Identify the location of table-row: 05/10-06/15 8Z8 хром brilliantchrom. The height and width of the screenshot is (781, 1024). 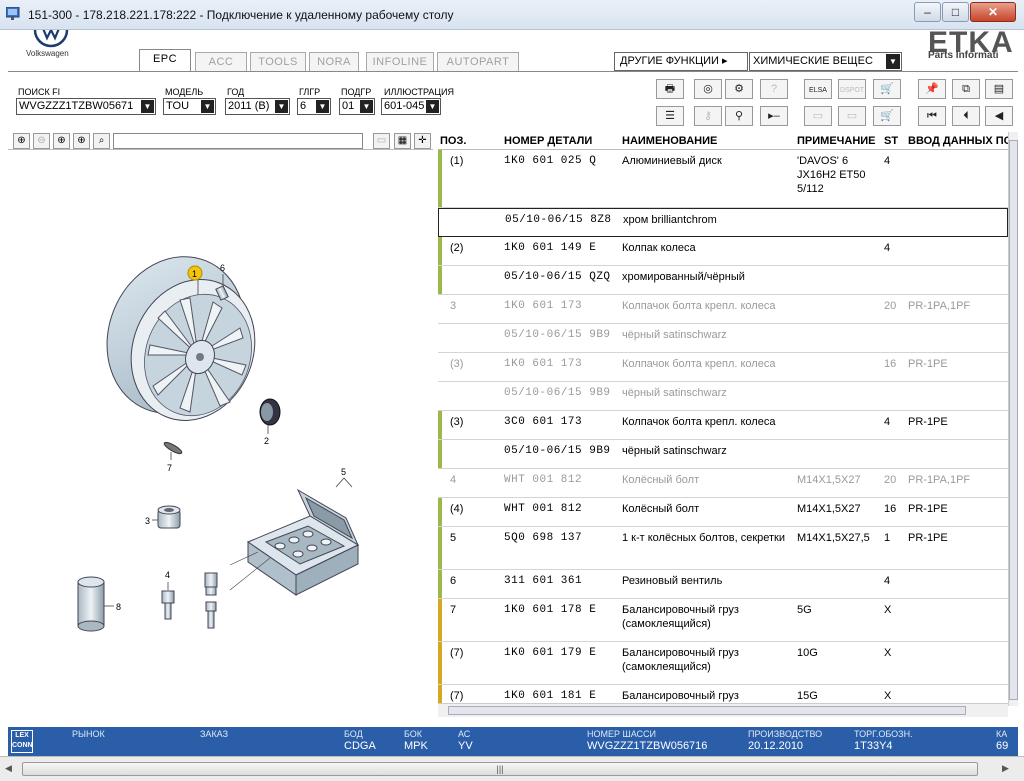
(723, 222).